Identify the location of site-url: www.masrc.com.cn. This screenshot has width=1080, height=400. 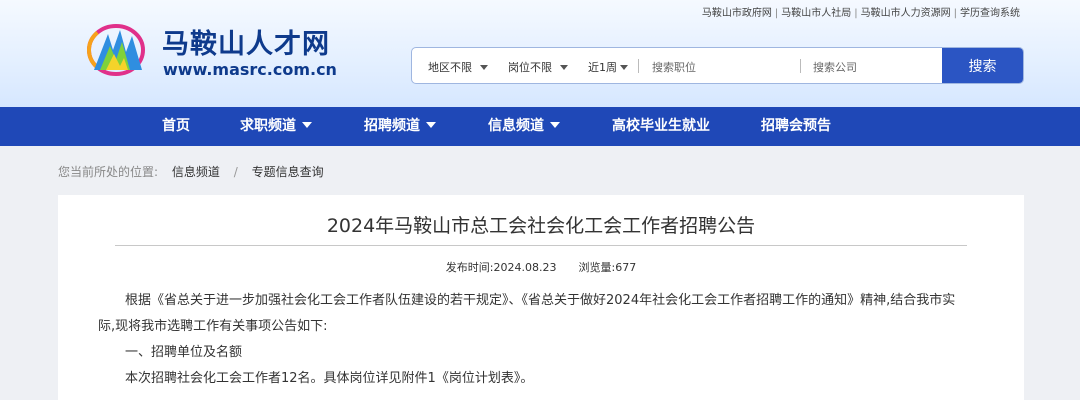
(250, 69).